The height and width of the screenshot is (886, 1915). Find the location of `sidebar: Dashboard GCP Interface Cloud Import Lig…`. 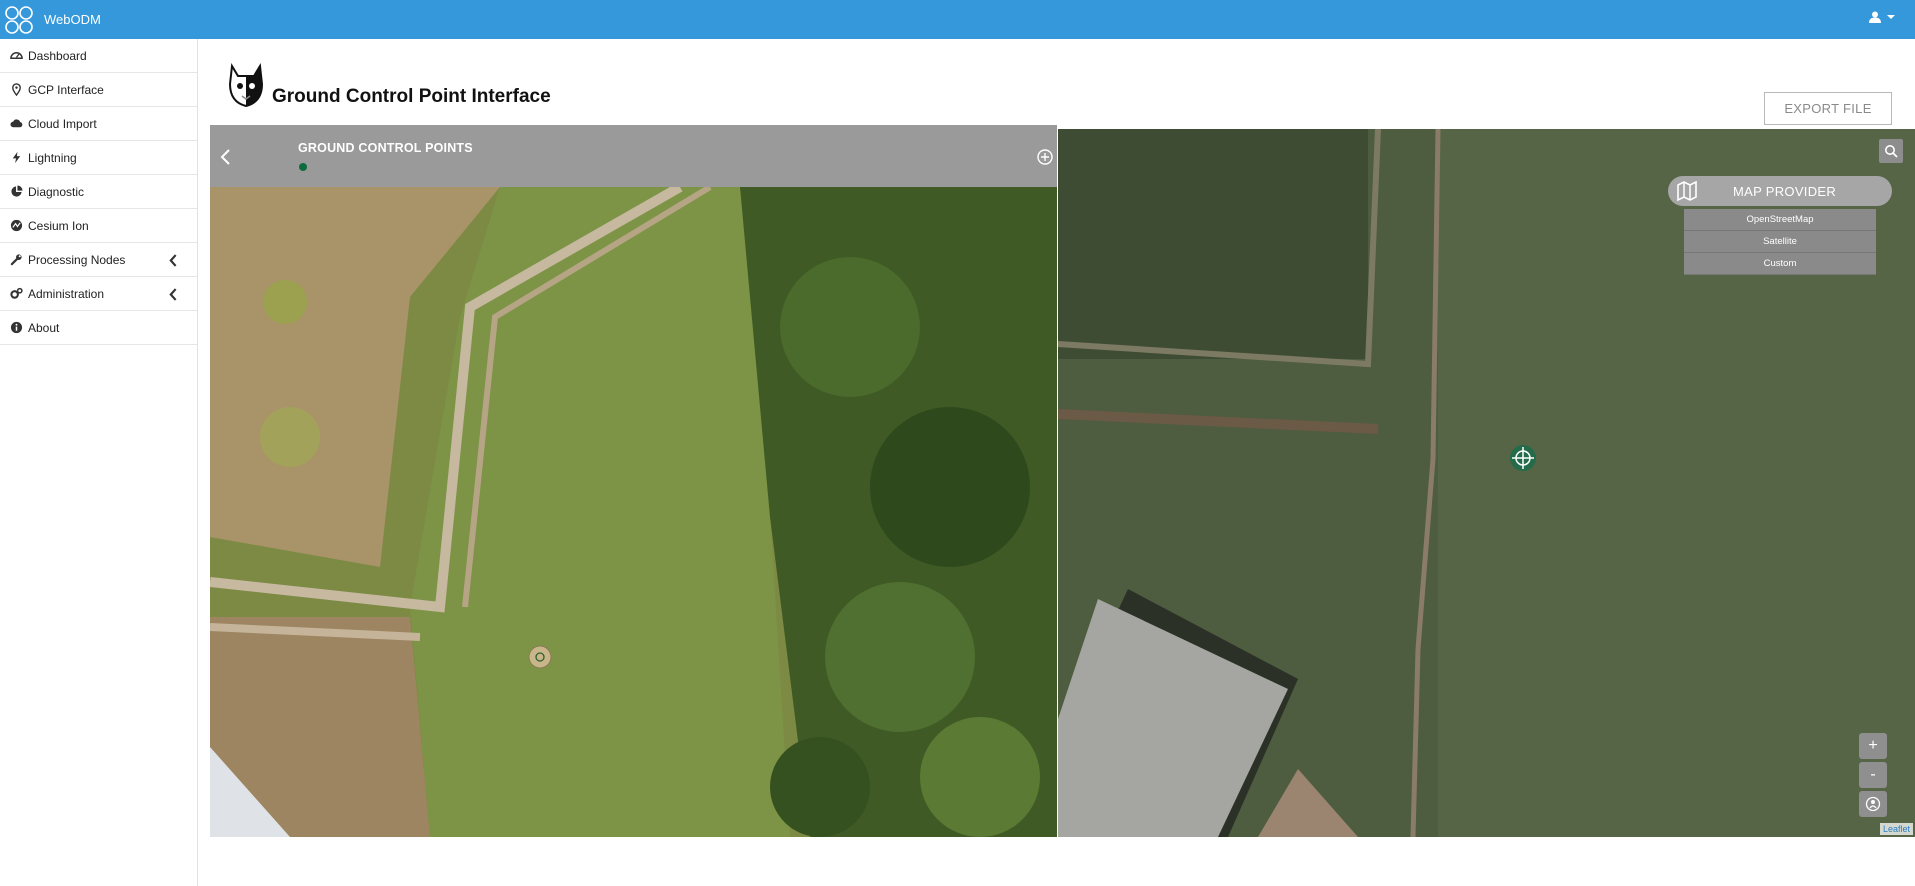

sidebar: Dashboard GCP Interface Cloud Import Lig… is located at coordinates (99, 462).